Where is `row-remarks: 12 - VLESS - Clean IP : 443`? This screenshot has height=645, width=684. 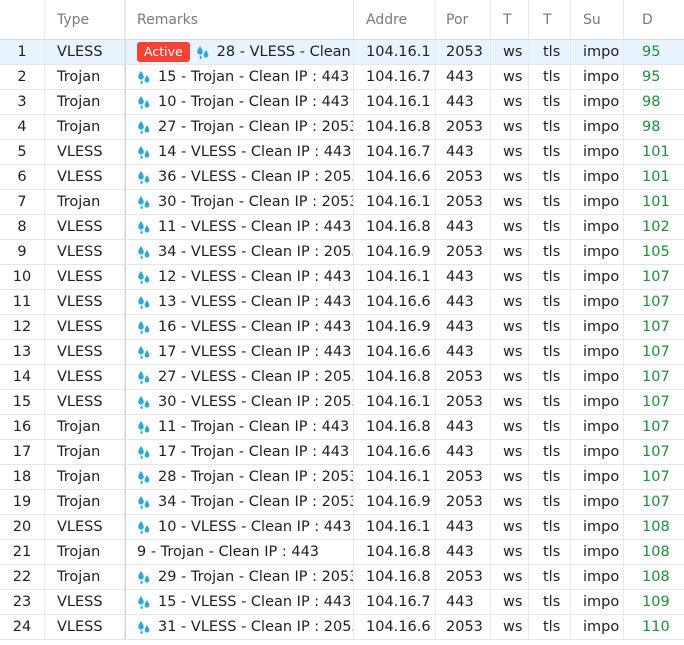
row-remarks: 12 - VLESS - Clean IP : 443 is located at coordinates (239, 277).